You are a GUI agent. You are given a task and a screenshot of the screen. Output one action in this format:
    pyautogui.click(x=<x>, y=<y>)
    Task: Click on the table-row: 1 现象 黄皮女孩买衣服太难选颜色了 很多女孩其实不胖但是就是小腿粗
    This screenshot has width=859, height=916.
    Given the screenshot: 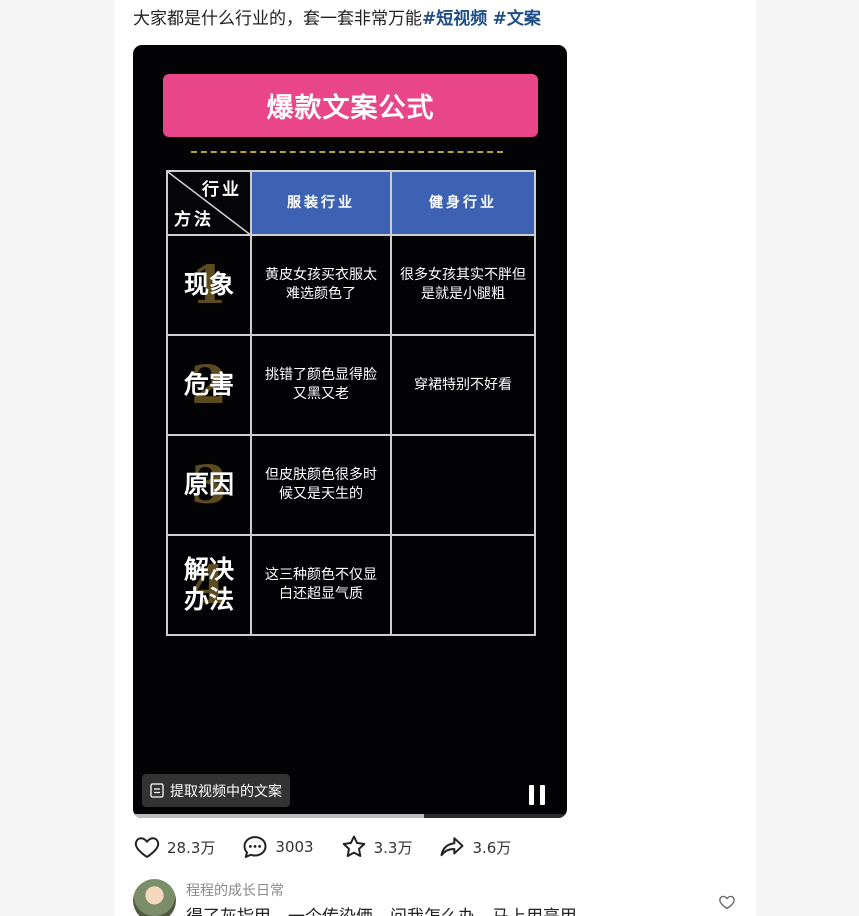 What is the action you would take?
    pyautogui.click(x=351, y=285)
    